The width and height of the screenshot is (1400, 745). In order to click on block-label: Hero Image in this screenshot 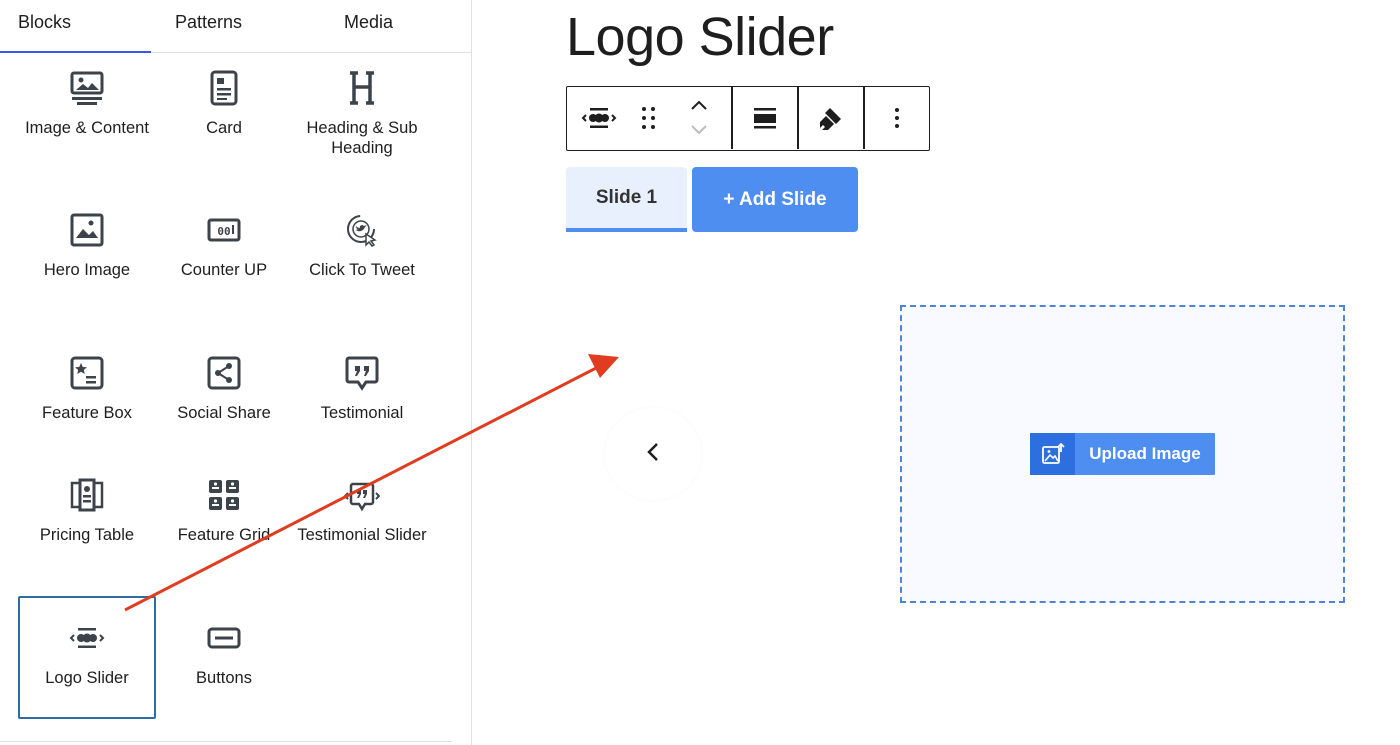, I will do `click(87, 270)`.